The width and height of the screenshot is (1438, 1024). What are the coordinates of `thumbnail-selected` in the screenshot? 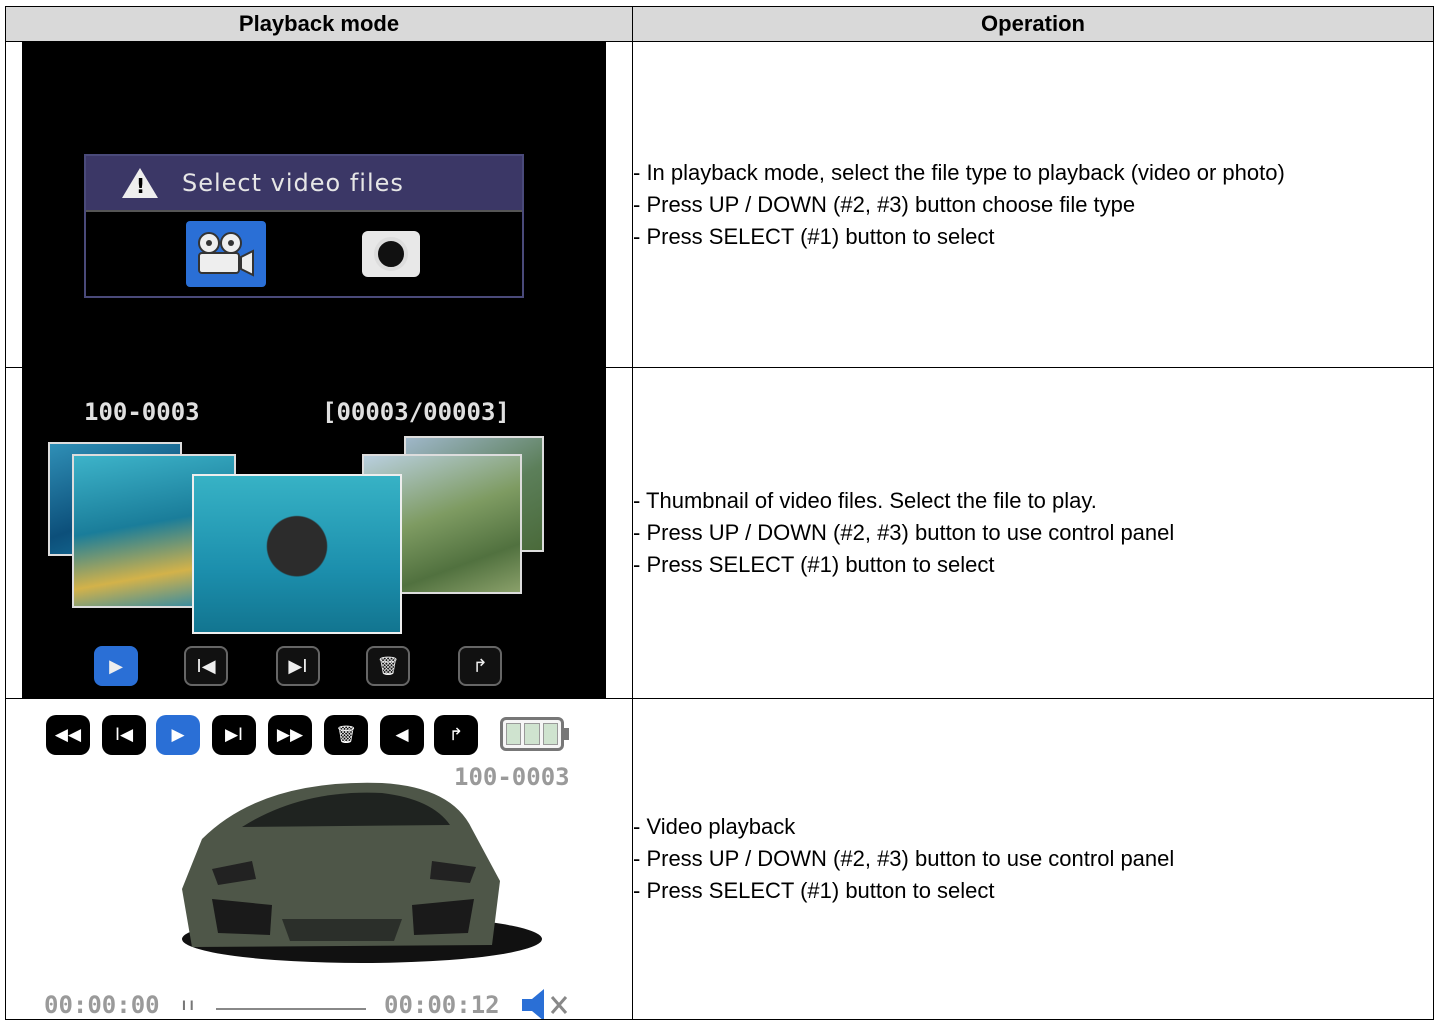 It's located at (297, 554).